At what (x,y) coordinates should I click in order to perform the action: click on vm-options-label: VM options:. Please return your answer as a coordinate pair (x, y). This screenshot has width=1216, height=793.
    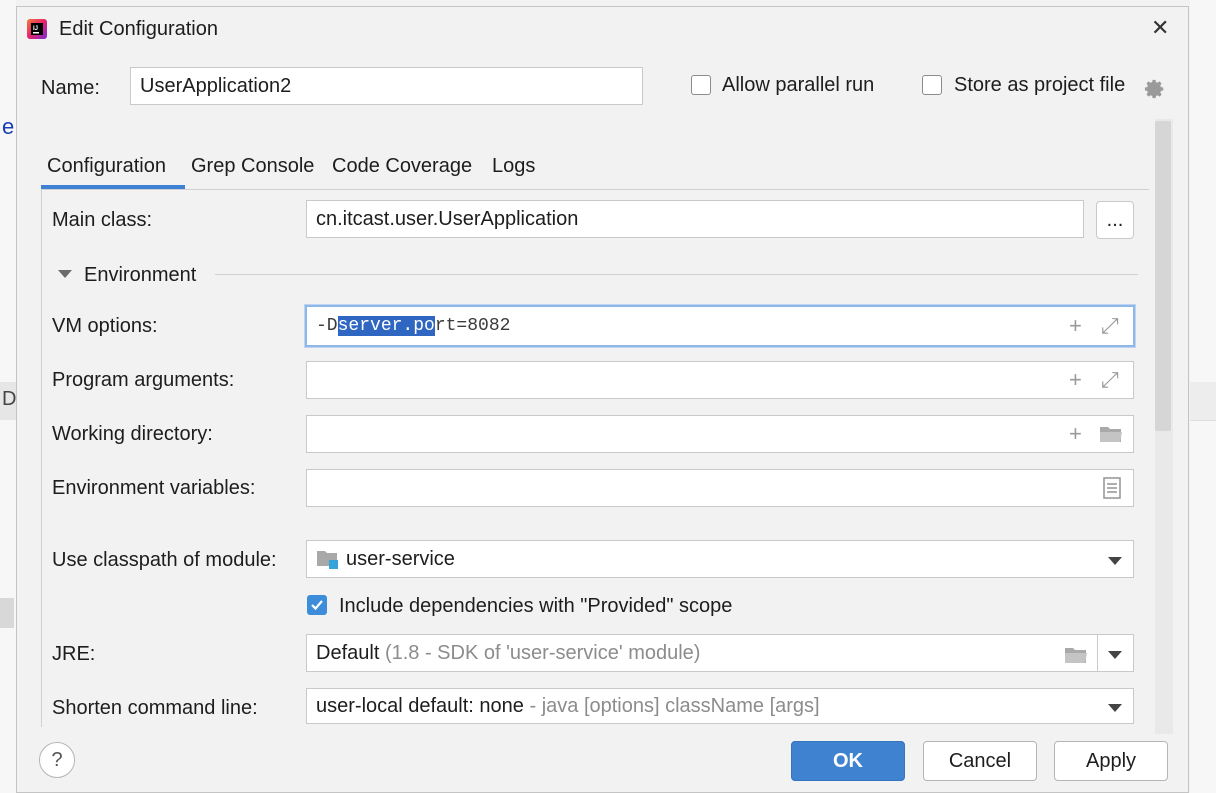
    Looking at the image, I should click on (105, 326).